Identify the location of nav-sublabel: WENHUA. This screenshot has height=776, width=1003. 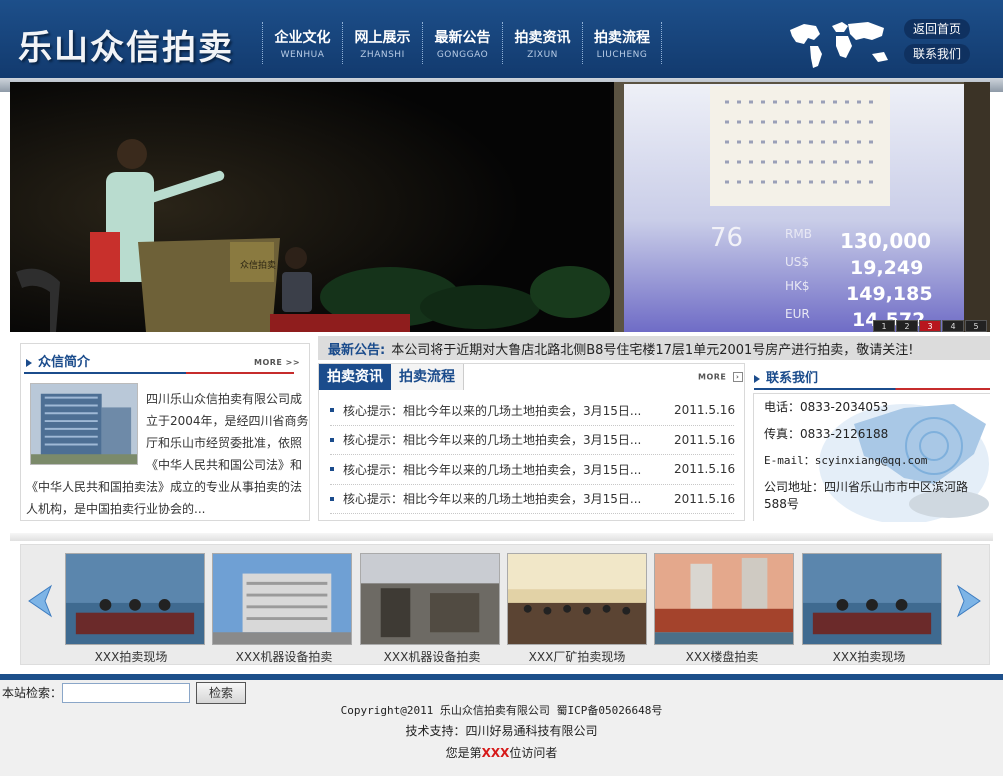
(302, 54).